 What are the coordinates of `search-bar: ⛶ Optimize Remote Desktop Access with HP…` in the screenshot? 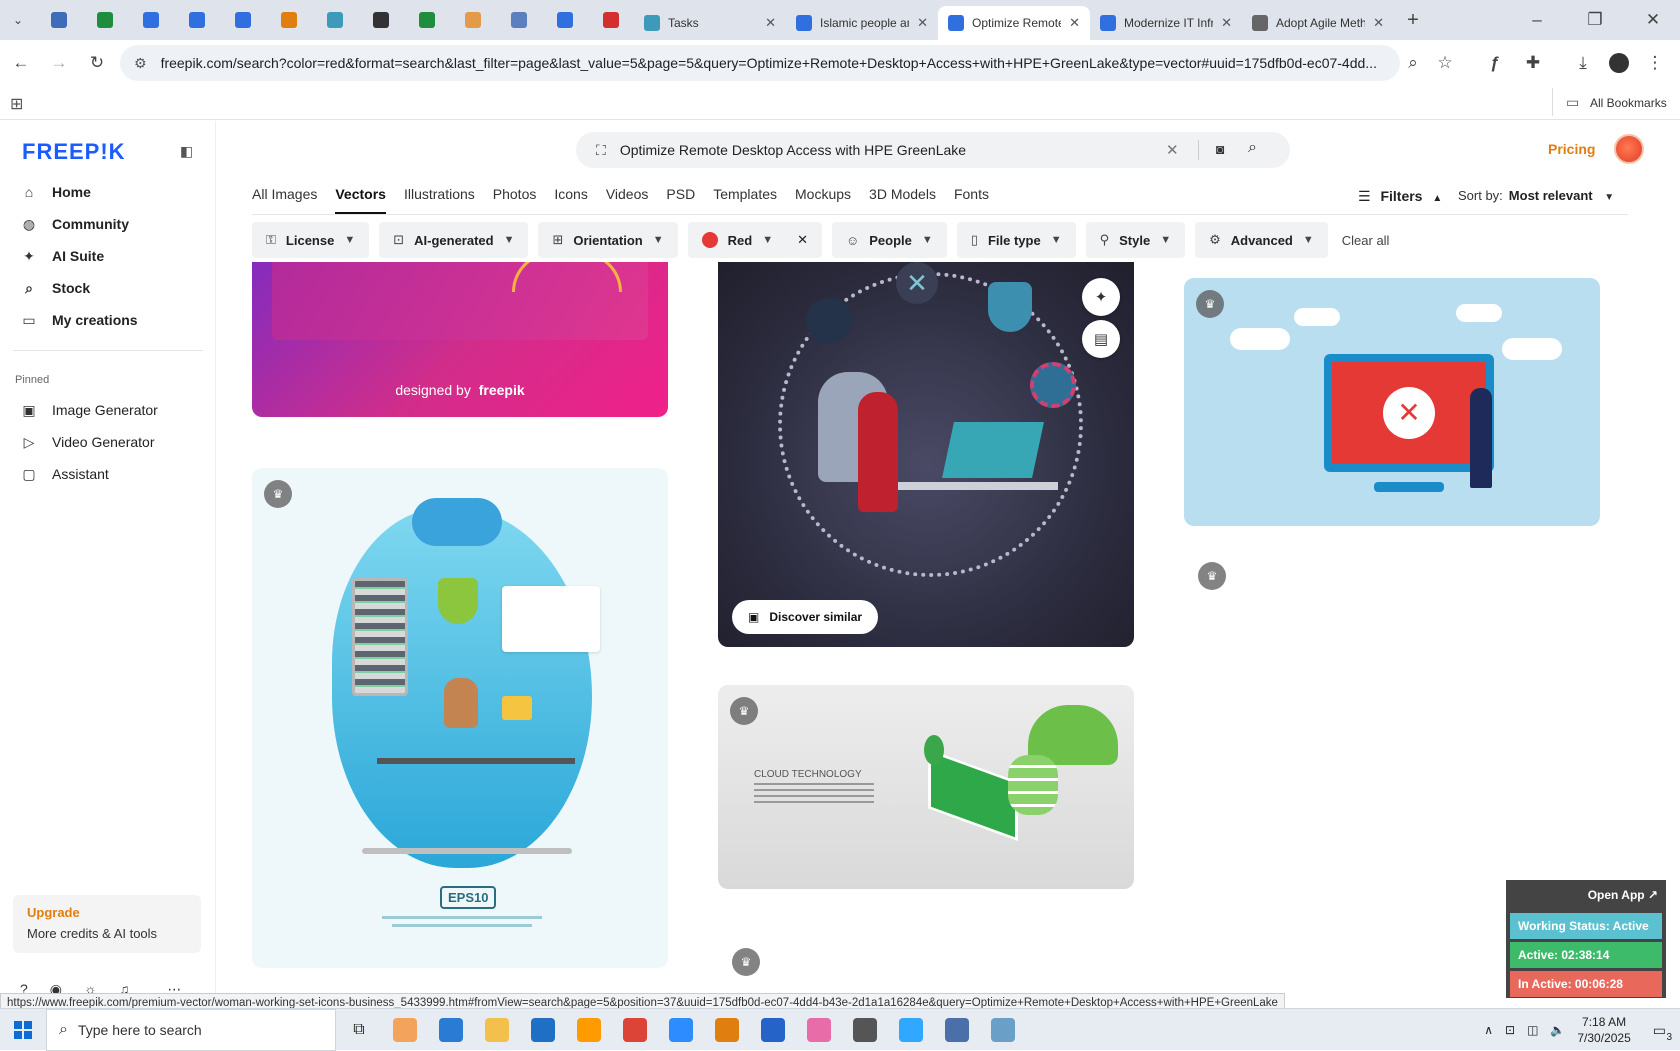 It's located at (933, 150).